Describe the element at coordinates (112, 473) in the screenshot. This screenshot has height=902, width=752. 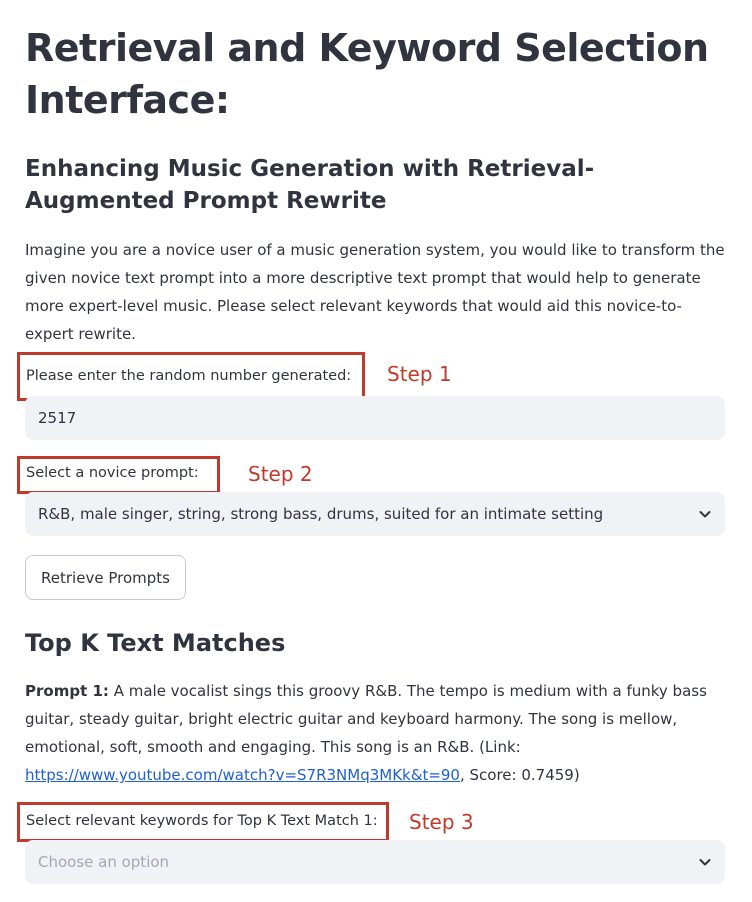
I see `novice-prompt-label: Select a novice prompt:` at that location.